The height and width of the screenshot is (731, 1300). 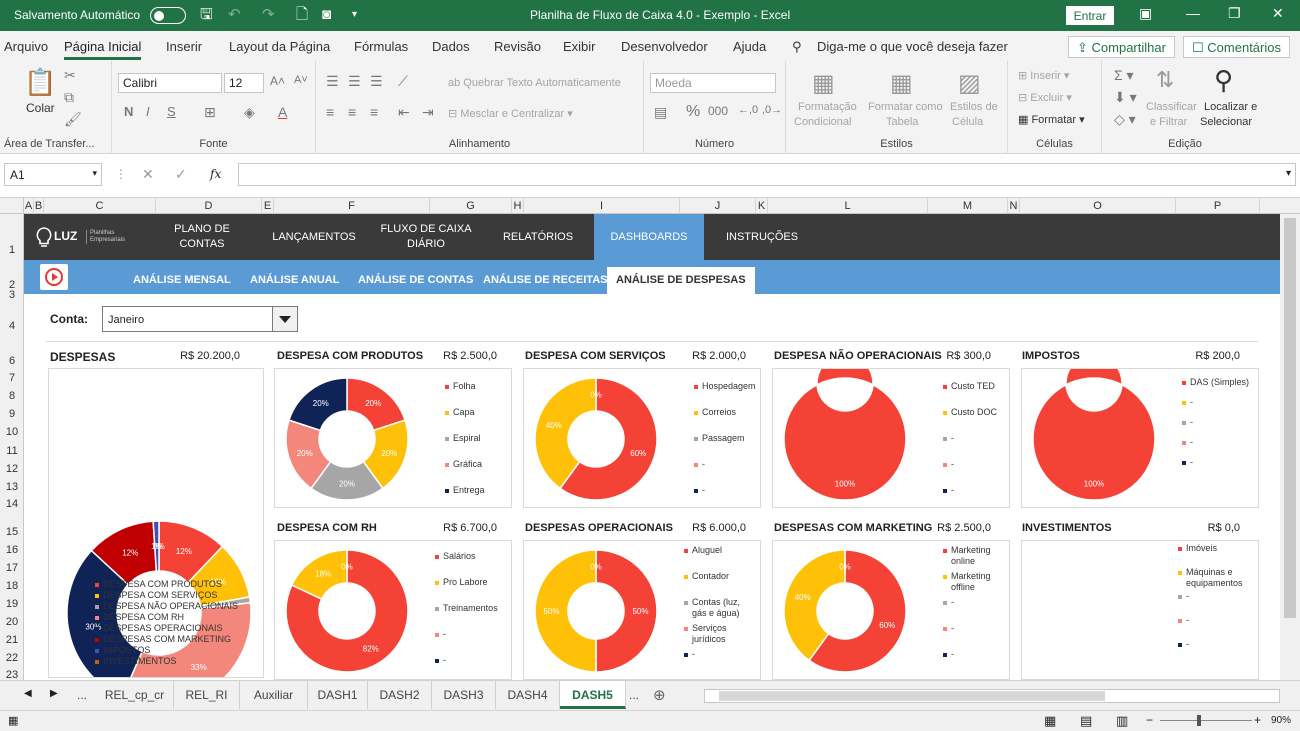 What do you see at coordinates (659, 695) in the screenshot?
I see `add-sheet-icon: ⊕` at bounding box center [659, 695].